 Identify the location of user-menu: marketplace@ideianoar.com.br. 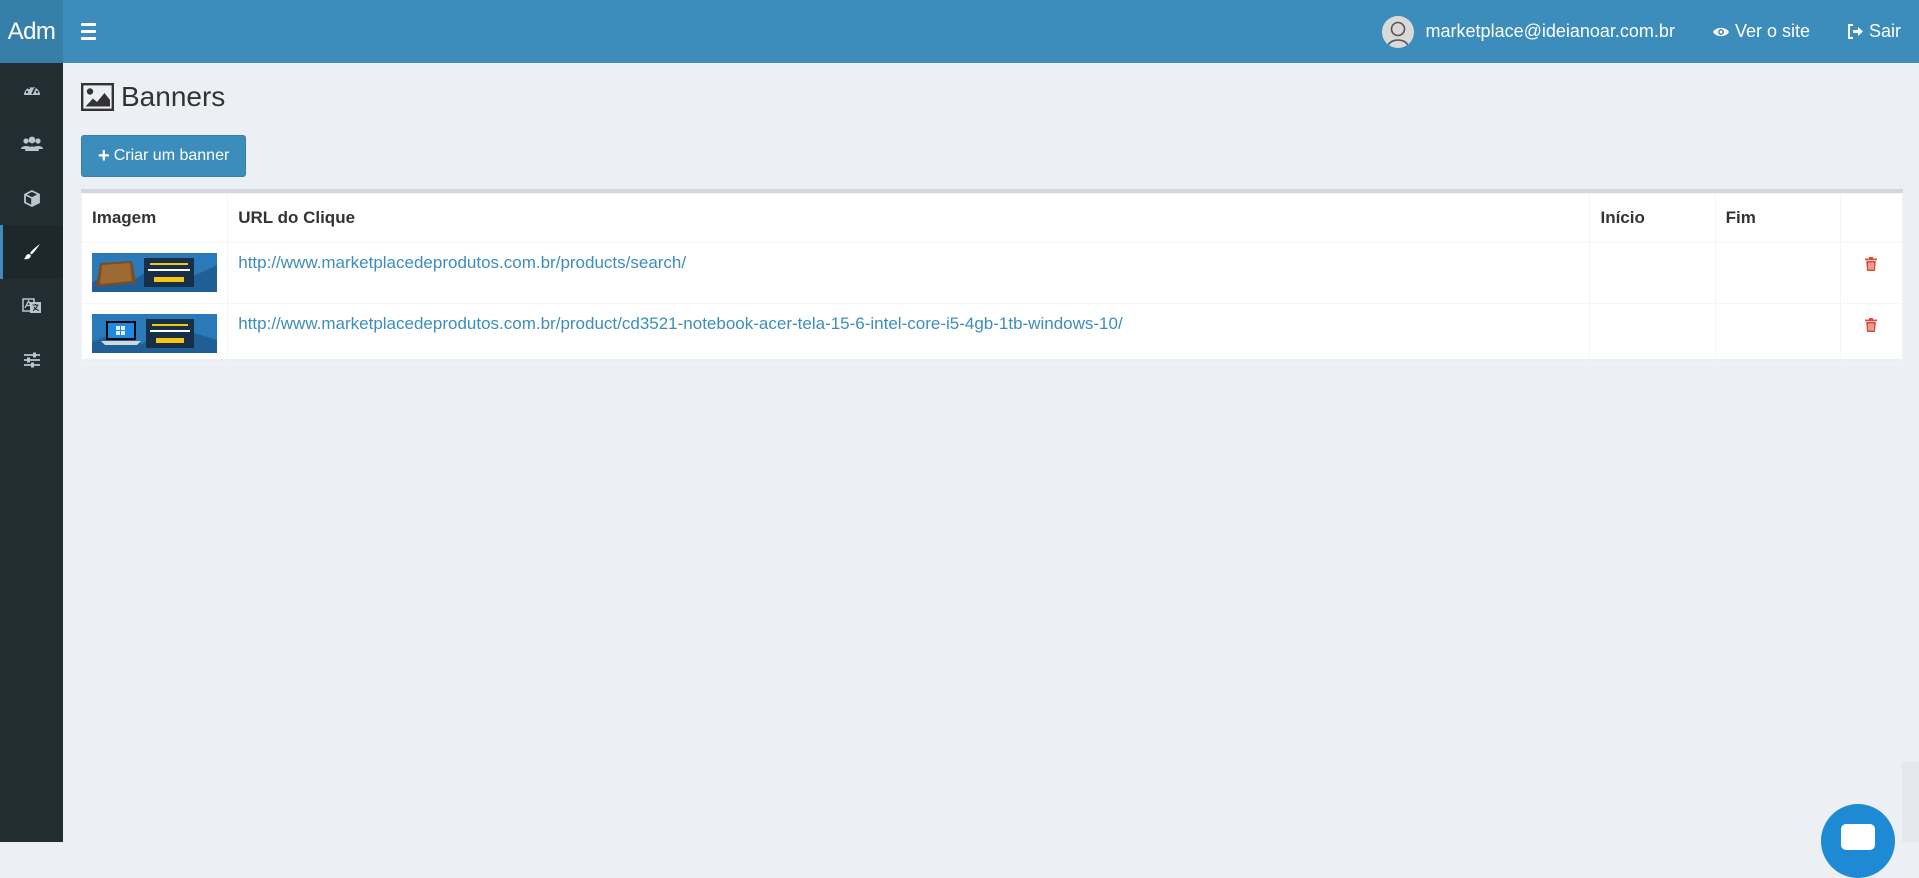
(1528, 31).